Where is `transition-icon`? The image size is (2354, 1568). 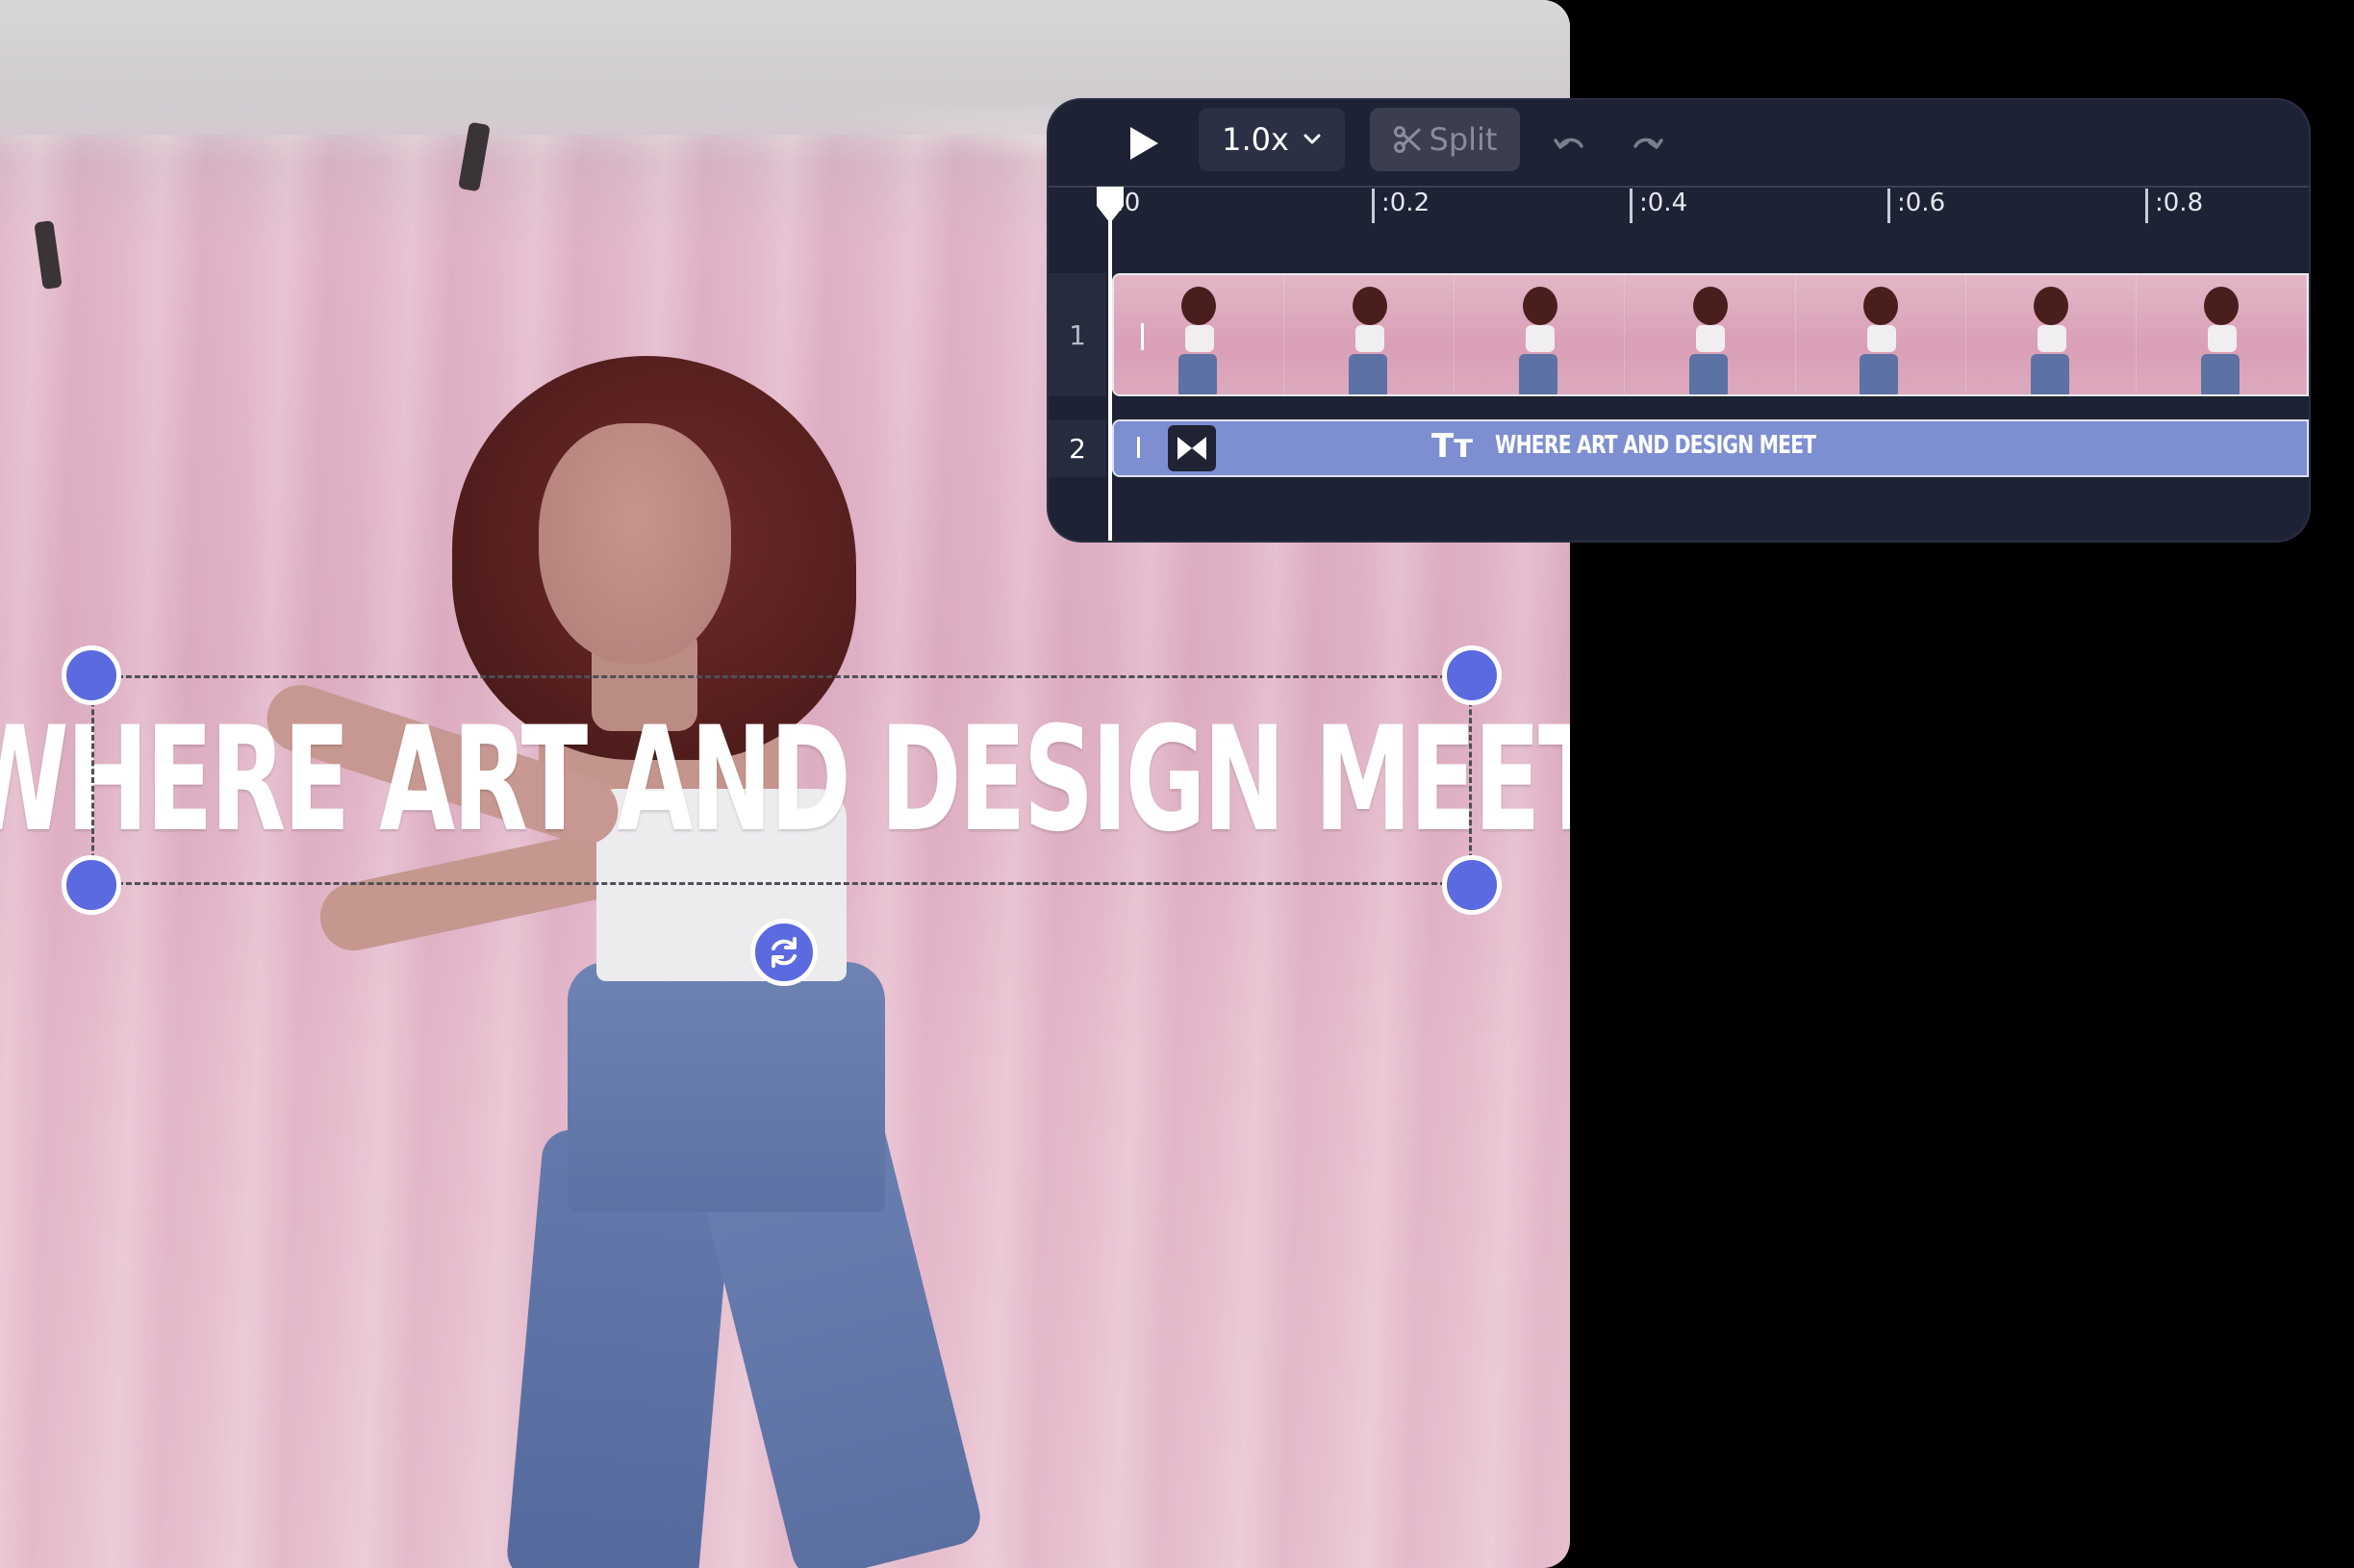 transition-icon is located at coordinates (1192, 448).